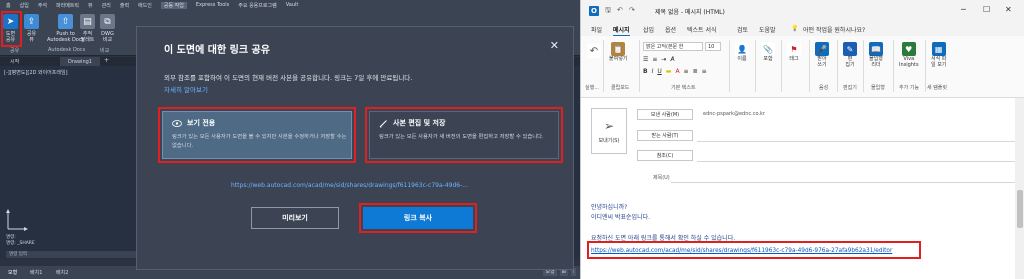 The image size is (1024, 279). I want to click on address-book-icon: 👤, so click(742, 49).